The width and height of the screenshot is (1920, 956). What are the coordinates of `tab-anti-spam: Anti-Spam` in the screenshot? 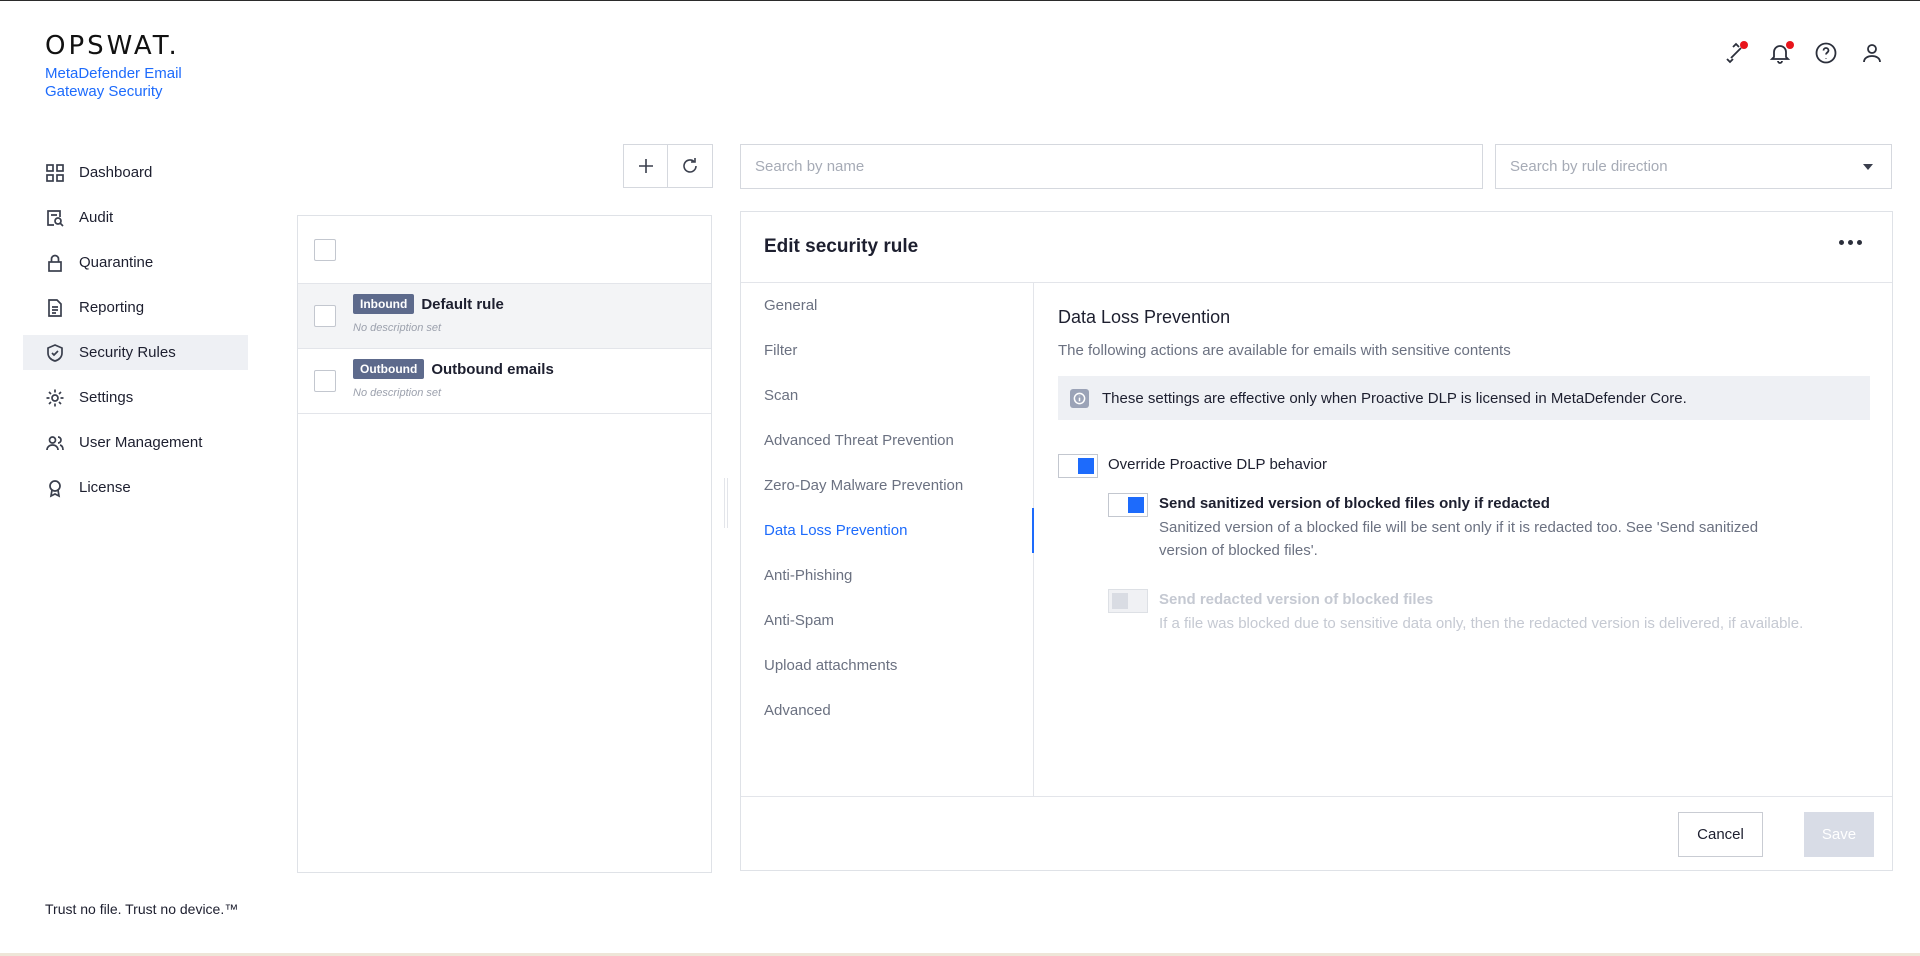 It's located at (887, 620).